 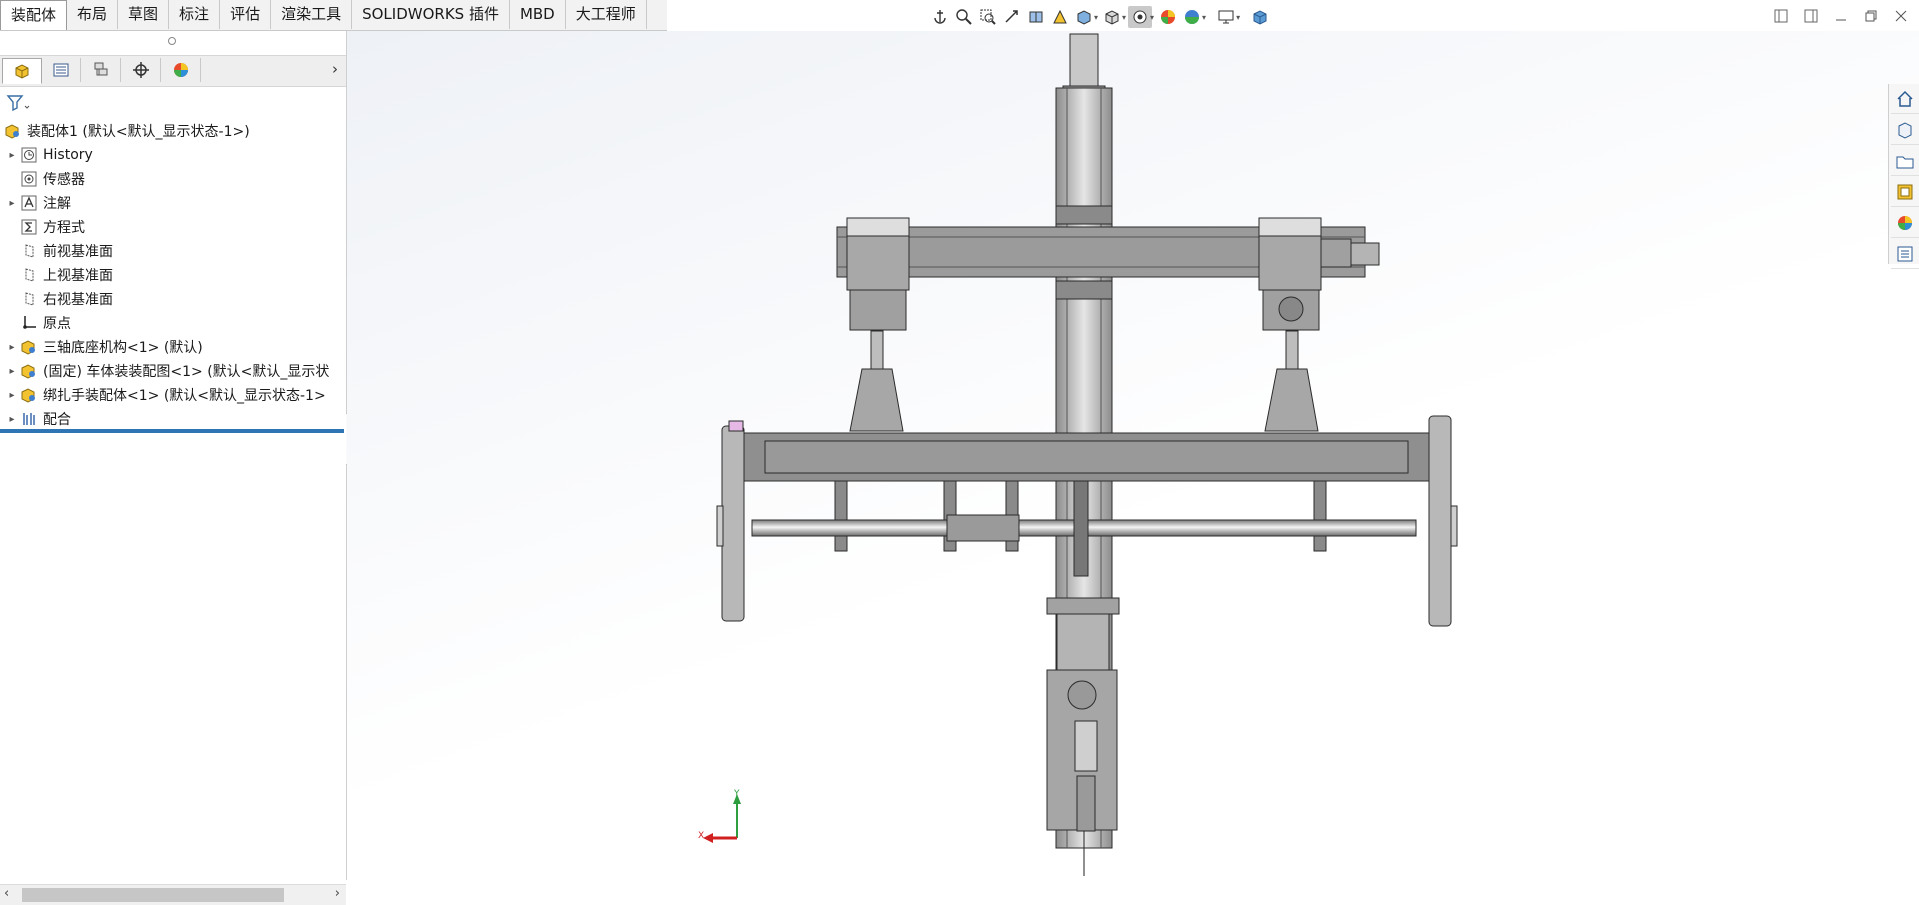 I want to click on horizontal-scrollbar: ‹ ›, so click(x=173, y=894).